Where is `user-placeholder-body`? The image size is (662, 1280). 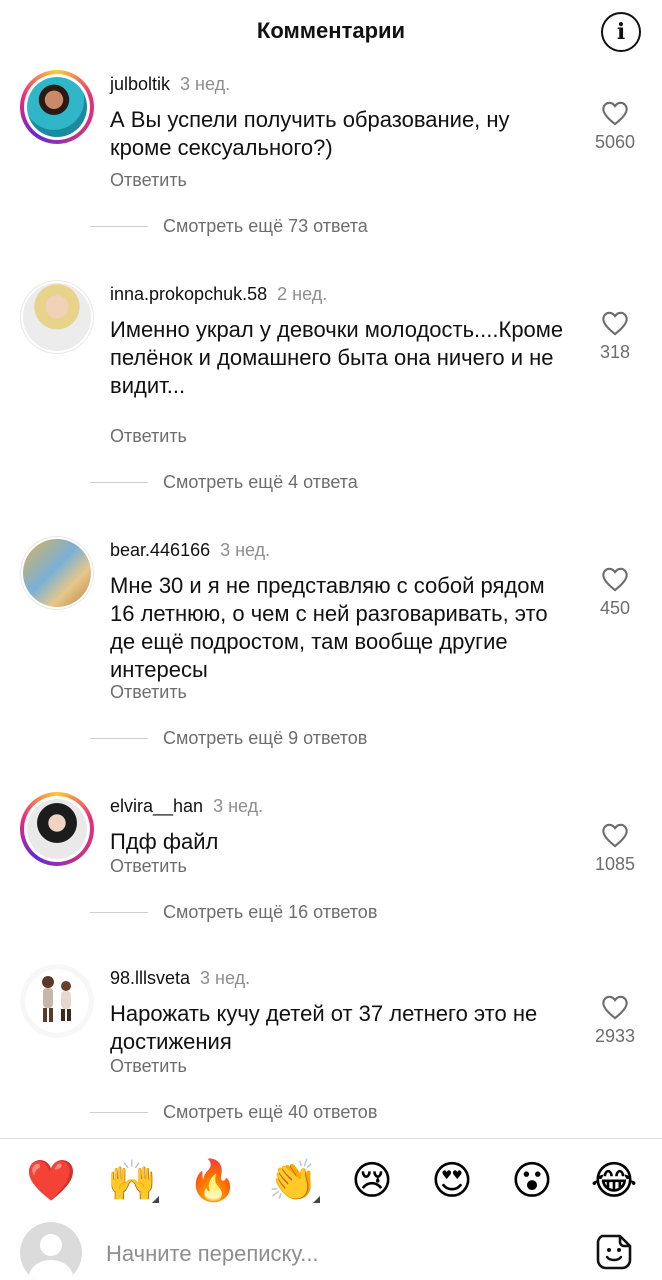 user-placeholder-body is located at coordinates (51, 1270).